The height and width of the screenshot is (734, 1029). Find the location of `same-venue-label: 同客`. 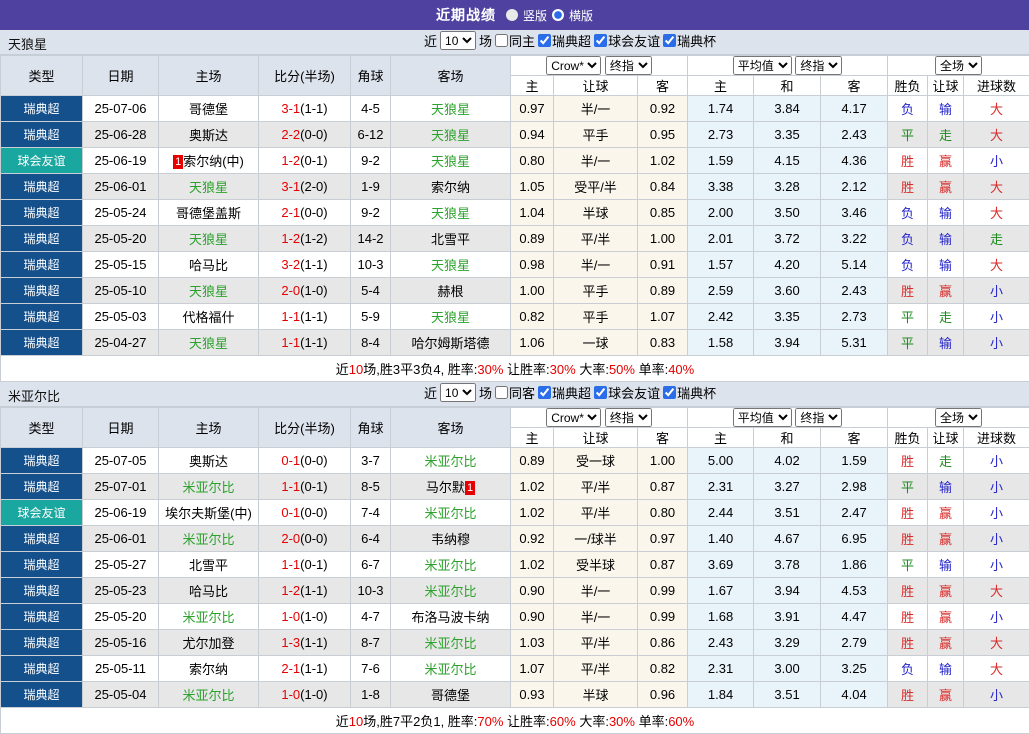

same-venue-label: 同客 is located at coordinates (522, 392).